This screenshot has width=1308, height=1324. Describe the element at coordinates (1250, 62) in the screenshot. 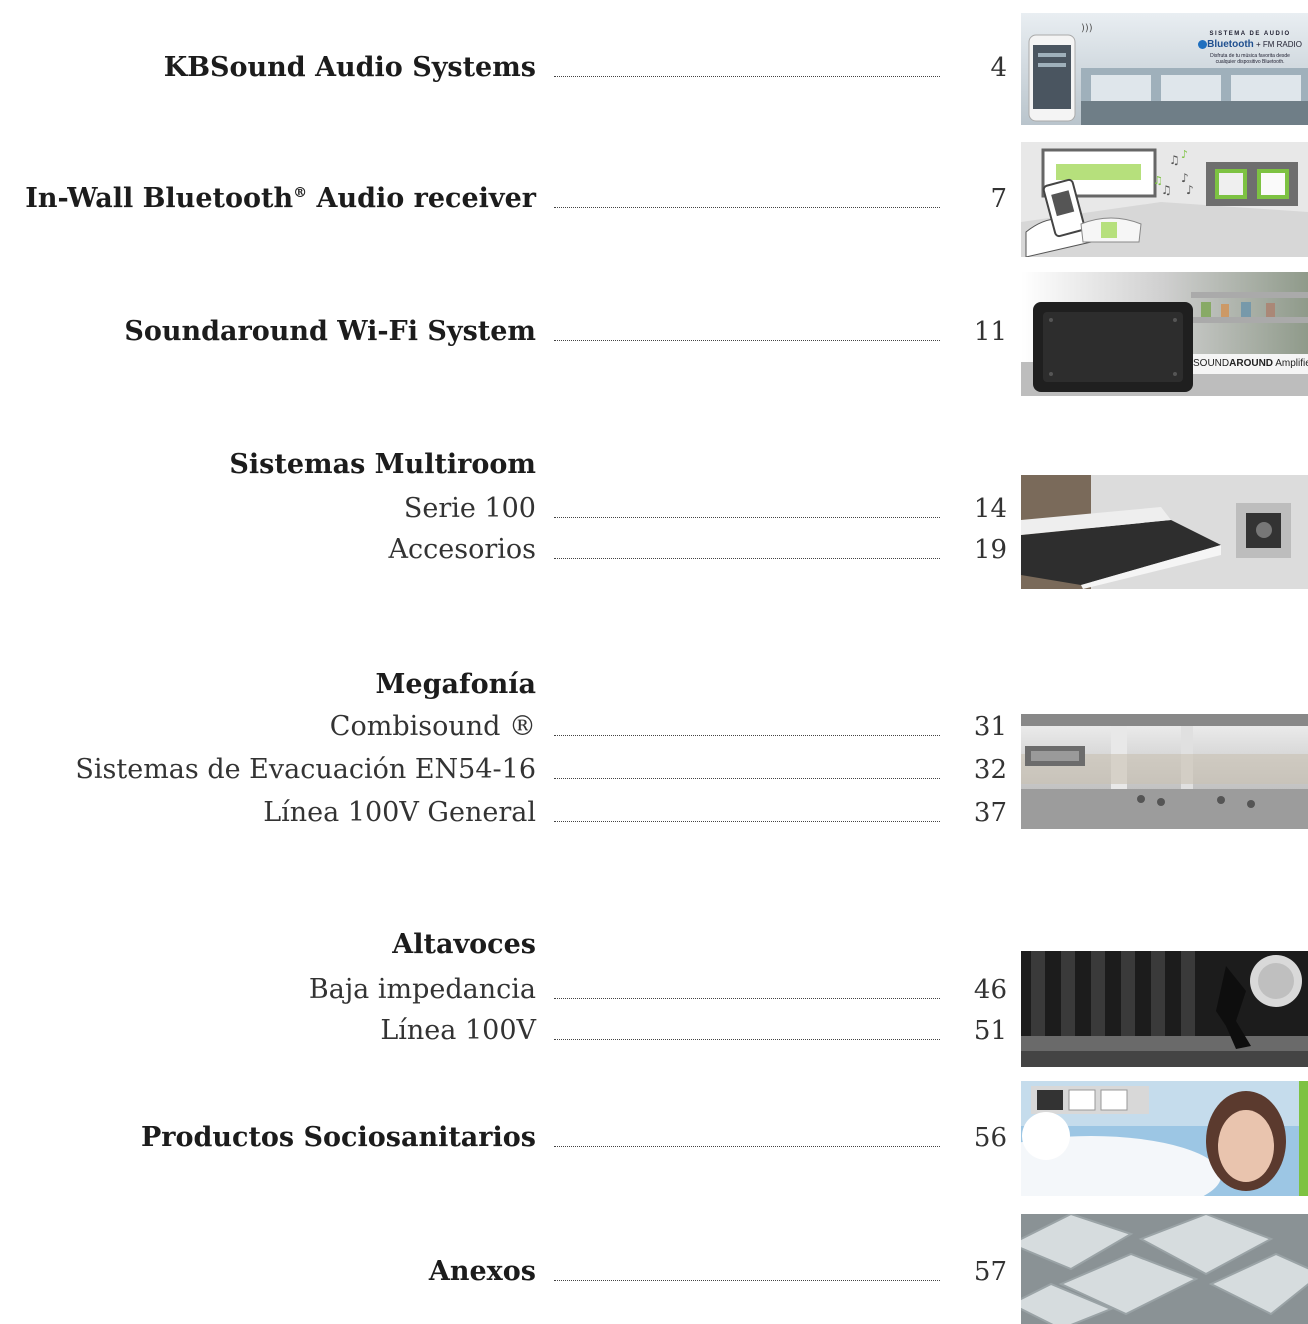

I see `thumb-text-line4: cualquier dispositivo Bluetooth.` at that location.